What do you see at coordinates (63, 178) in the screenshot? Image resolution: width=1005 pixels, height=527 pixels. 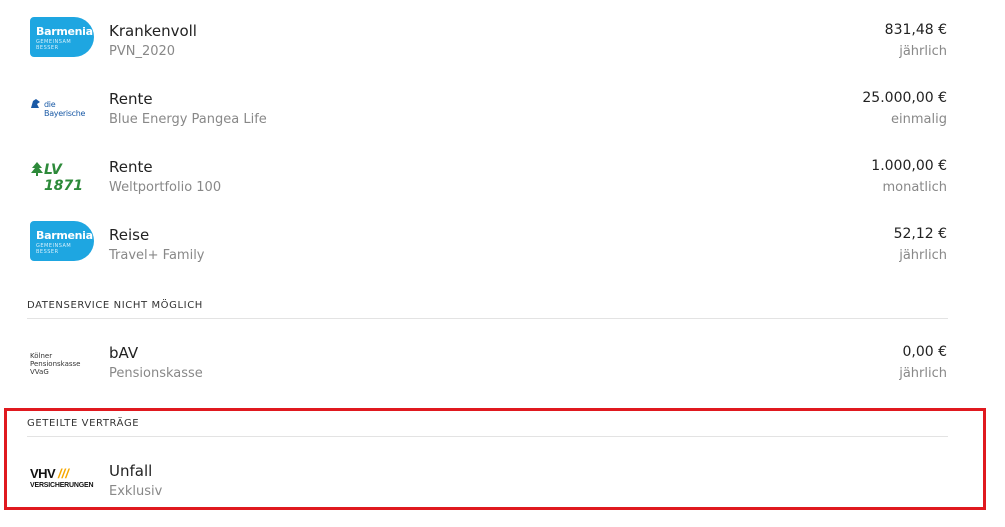 I see `logo-text: LV 1871` at bounding box center [63, 178].